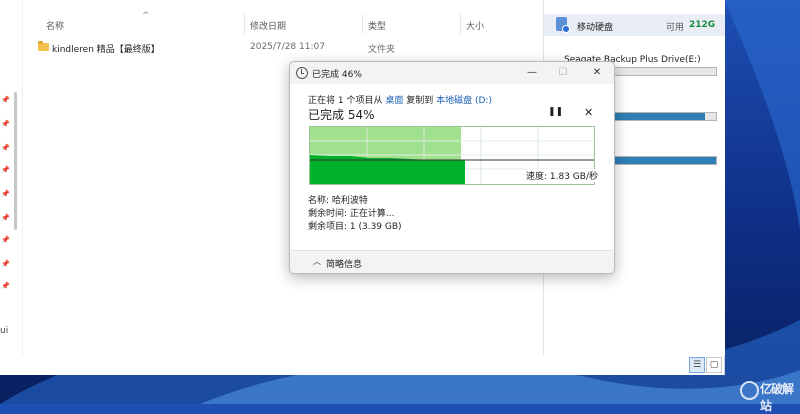 This screenshot has height=414, width=800. Describe the element at coordinates (749, 390) in the screenshot. I see `logo-icon` at that location.